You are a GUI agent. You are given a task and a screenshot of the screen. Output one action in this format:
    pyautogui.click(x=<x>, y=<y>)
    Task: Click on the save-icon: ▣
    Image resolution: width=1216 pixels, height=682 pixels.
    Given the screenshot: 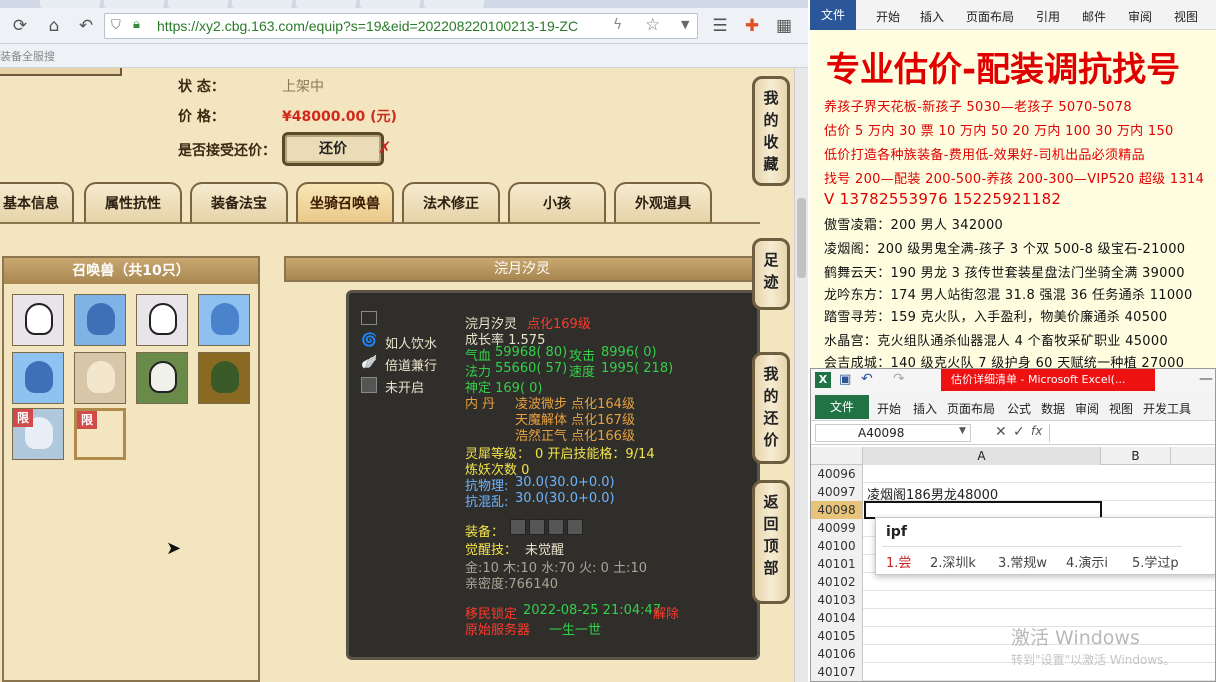 What is the action you would take?
    pyautogui.click(x=845, y=379)
    